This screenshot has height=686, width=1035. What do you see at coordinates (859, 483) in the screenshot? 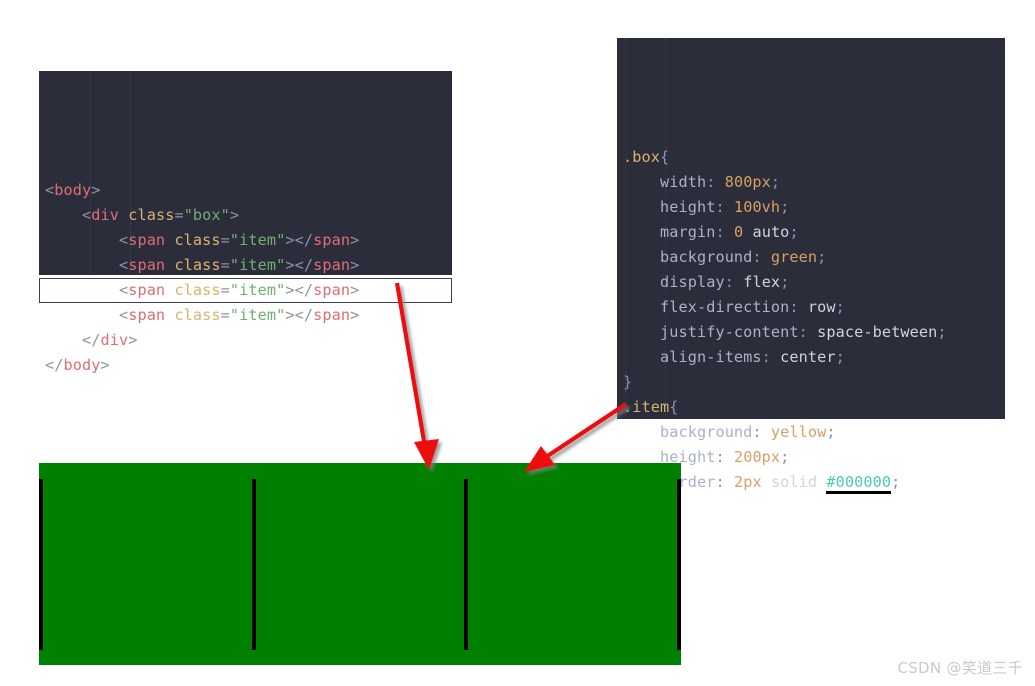
I see `code-token: #000000` at bounding box center [859, 483].